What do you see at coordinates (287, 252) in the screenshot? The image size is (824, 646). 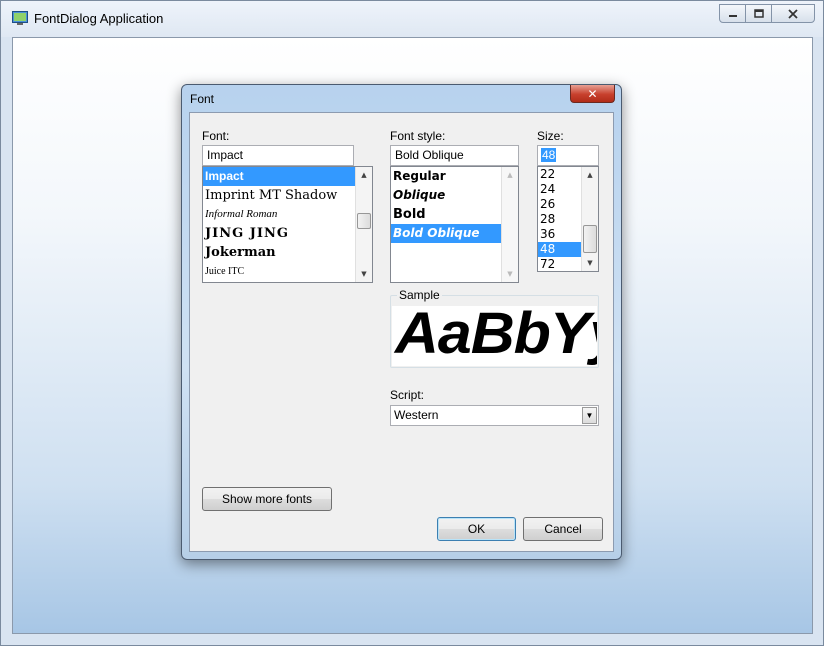 I see `font-list-item: Jokerman` at bounding box center [287, 252].